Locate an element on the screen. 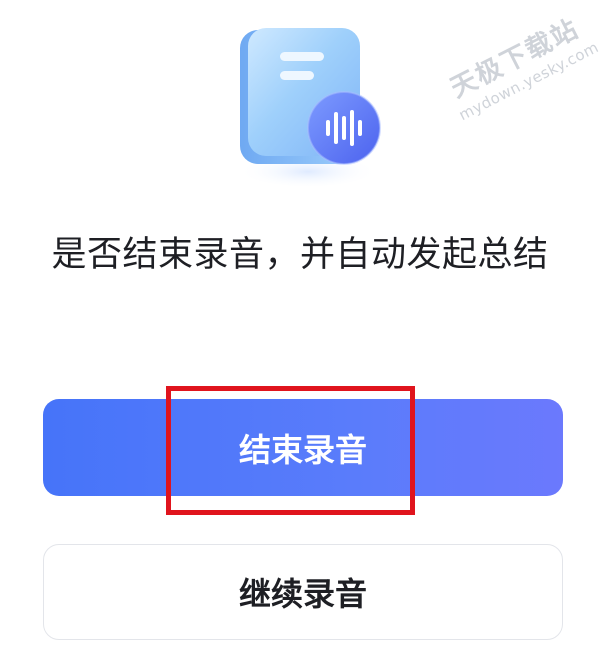  watermark: 天极下载站 mydown.yesky.com is located at coordinates (516, 77).